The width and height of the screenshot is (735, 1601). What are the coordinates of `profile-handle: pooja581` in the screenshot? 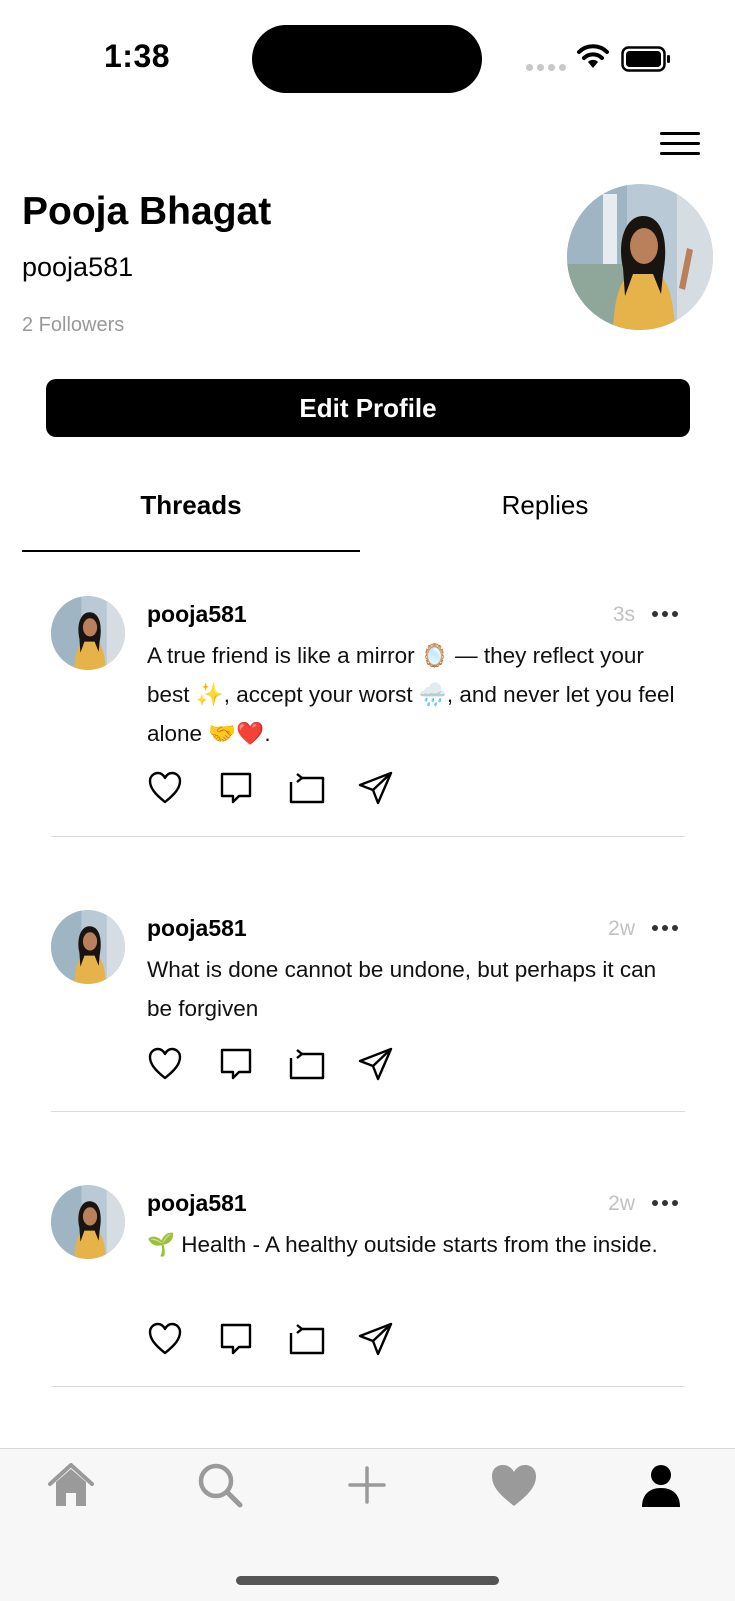 It's located at (78, 267).